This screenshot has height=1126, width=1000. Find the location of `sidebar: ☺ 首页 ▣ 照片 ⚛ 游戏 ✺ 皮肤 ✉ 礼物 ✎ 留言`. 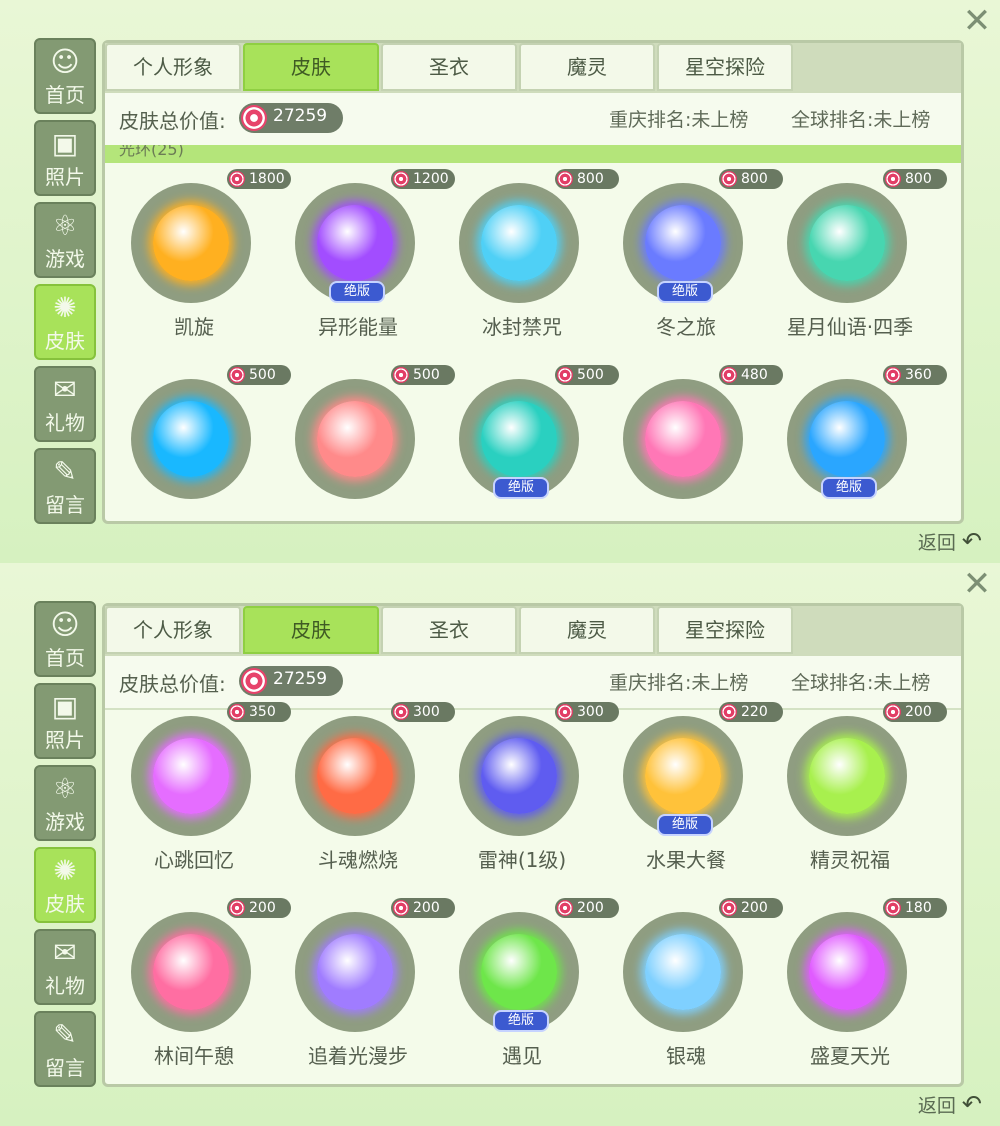

sidebar: ☺ 首页 ▣ 照片 ⚛ 游戏 ✺ 皮肤 ✉ 礼物 ✎ 留言 is located at coordinates (66, 284).